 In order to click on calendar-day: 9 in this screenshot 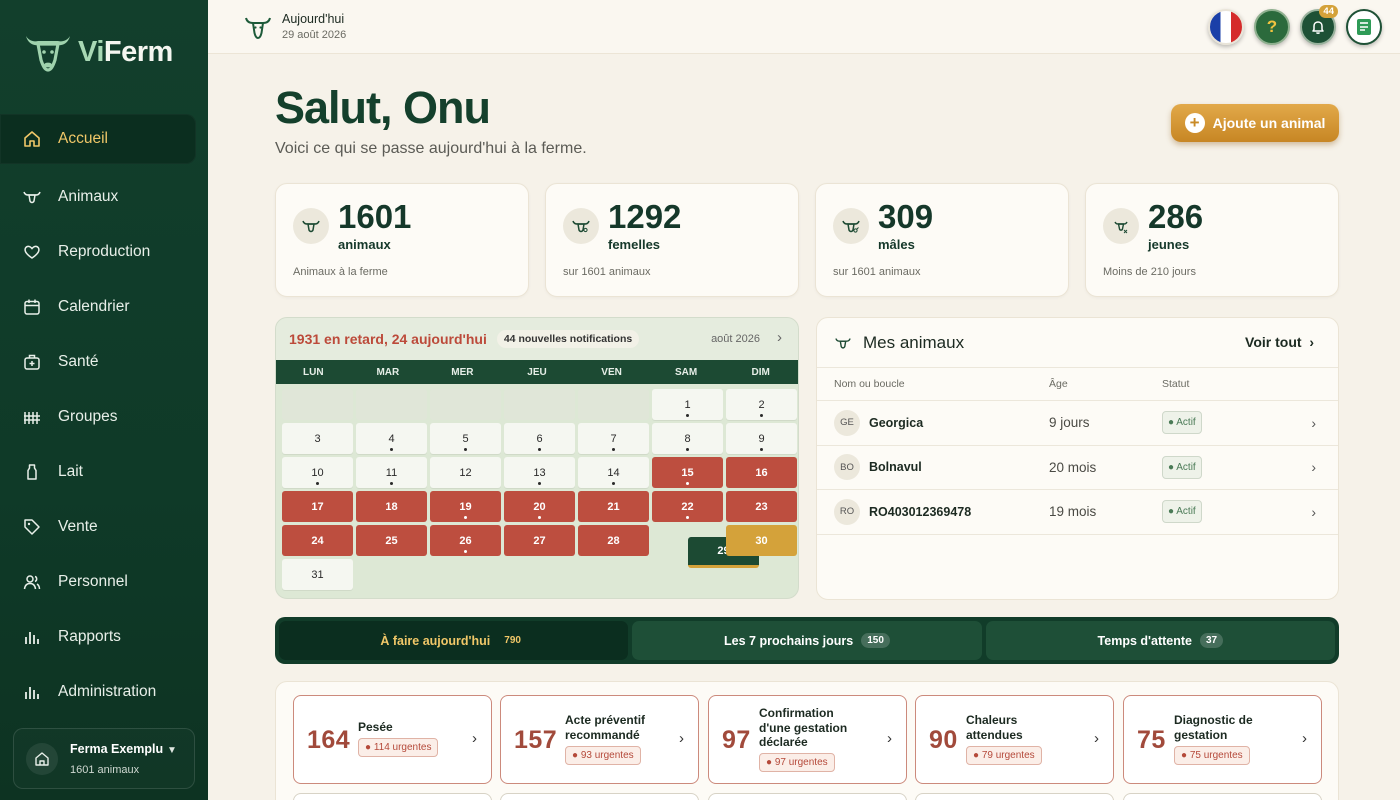, I will do `click(761, 438)`.